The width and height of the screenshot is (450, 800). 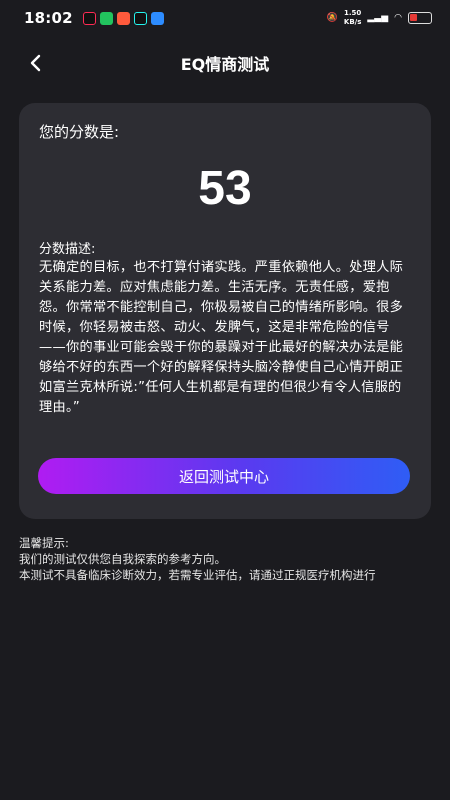 I want to click on notification-icons, so click(x=123, y=18).